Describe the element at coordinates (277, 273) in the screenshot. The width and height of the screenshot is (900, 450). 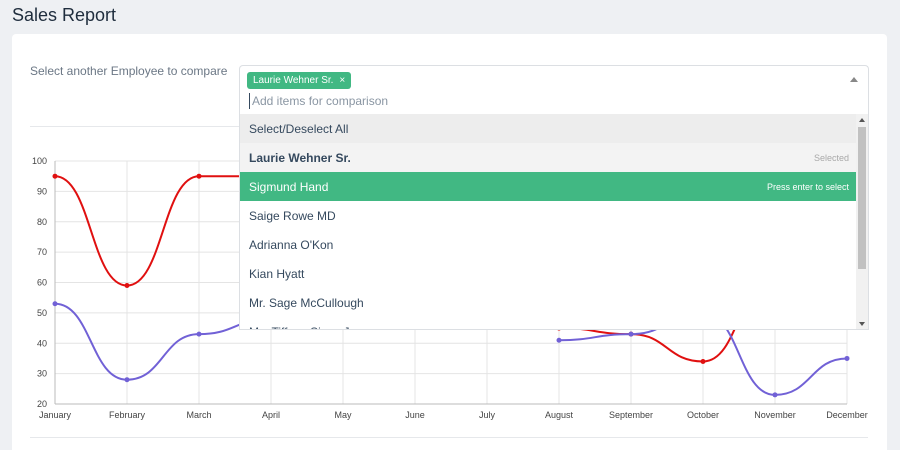
I see `option-label: Kian Hyatt` at that location.